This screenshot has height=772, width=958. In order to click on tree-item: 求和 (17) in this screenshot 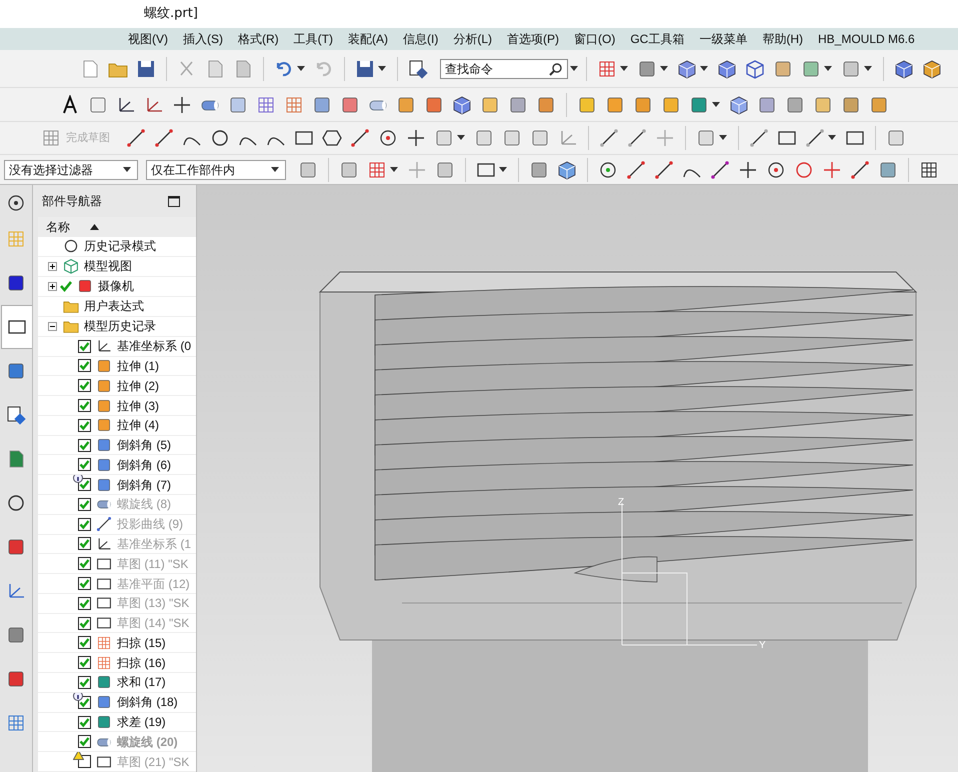, I will do `click(117, 683)`.